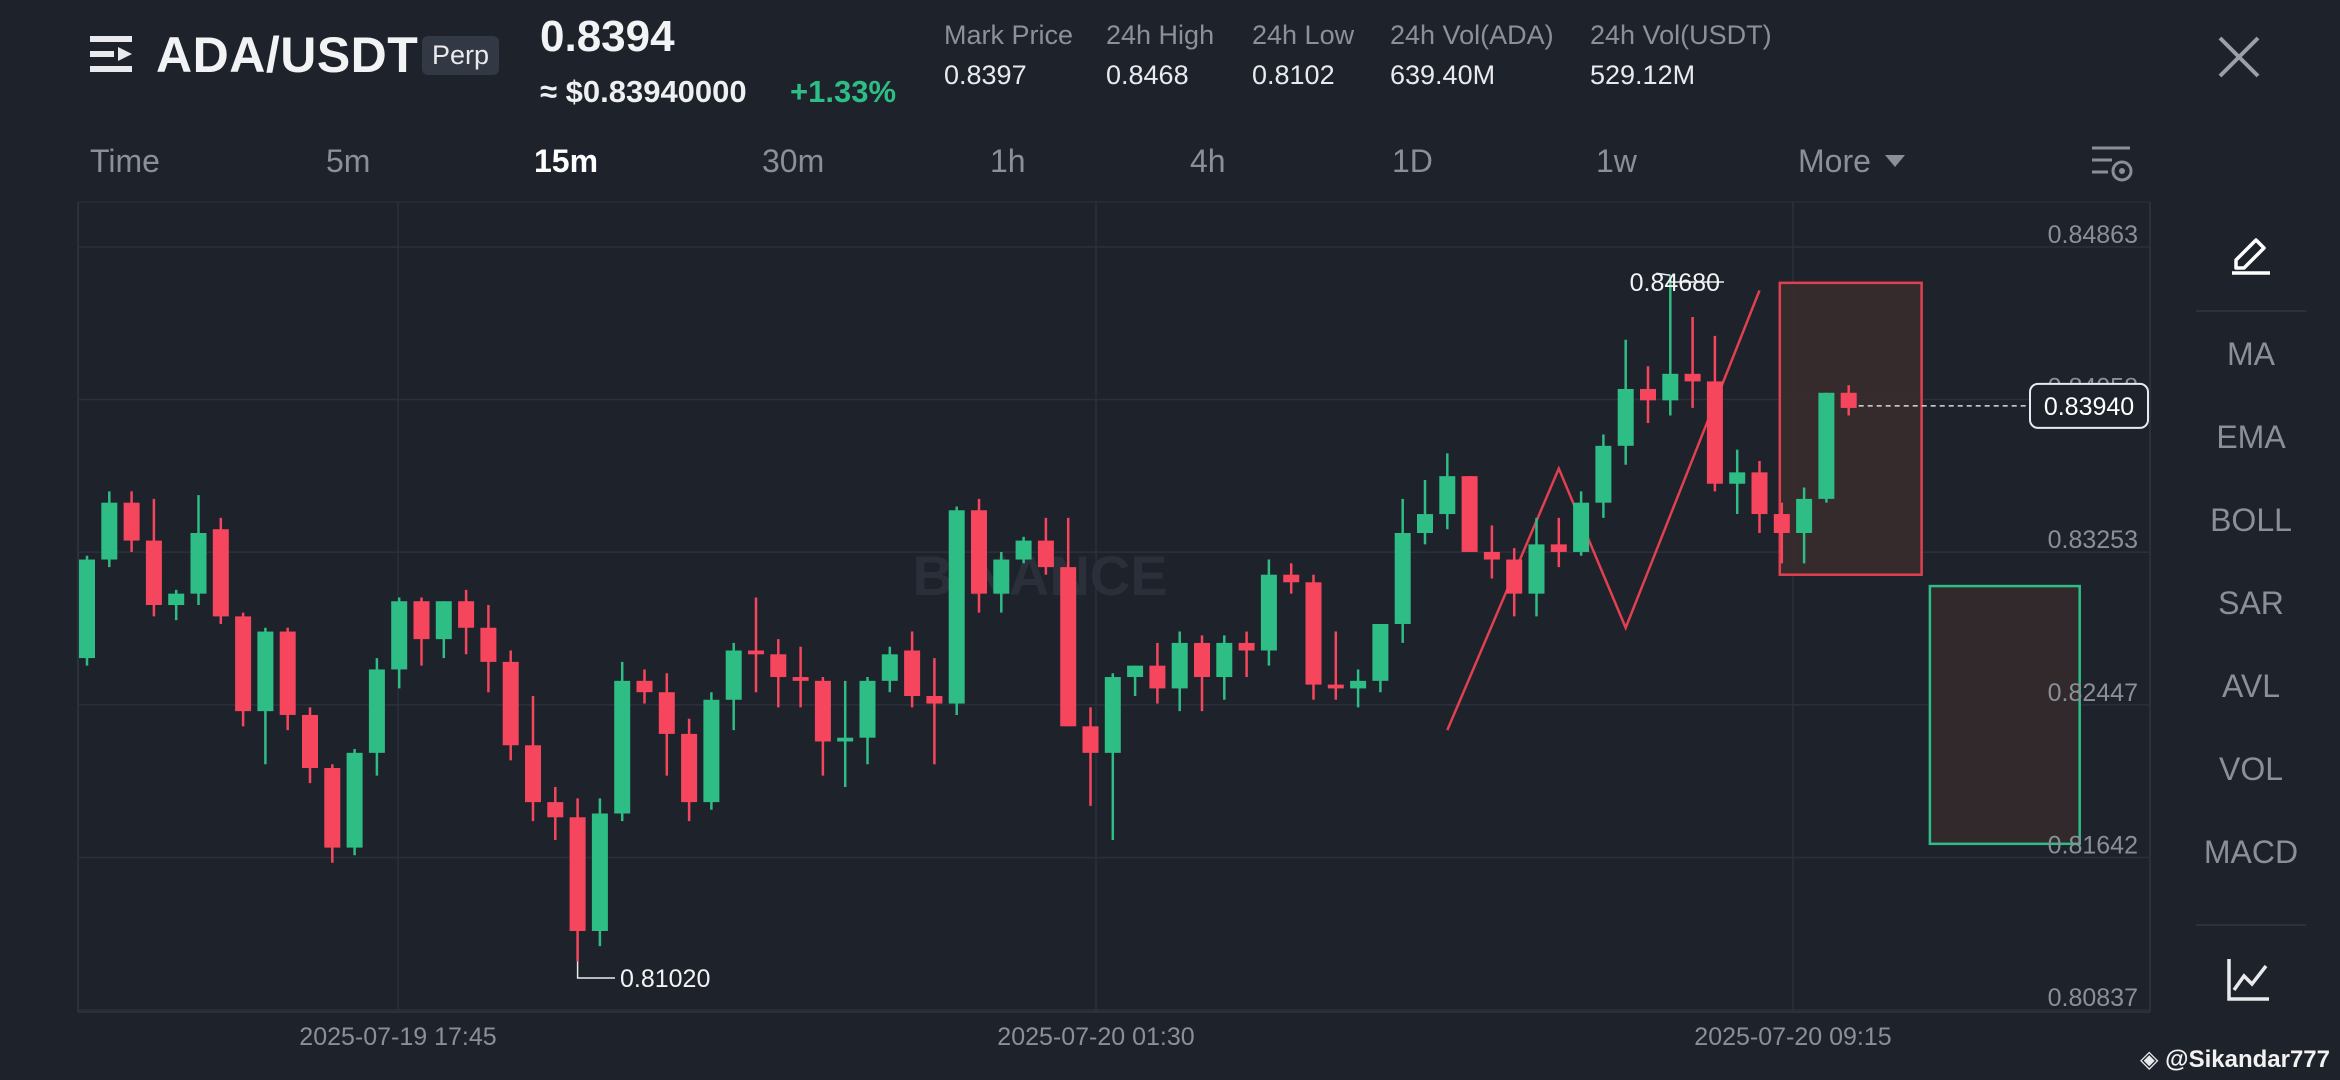 The image size is (2340, 1080). Describe the element at coordinates (461, 55) in the screenshot. I see `perp-badge: Perp` at that location.